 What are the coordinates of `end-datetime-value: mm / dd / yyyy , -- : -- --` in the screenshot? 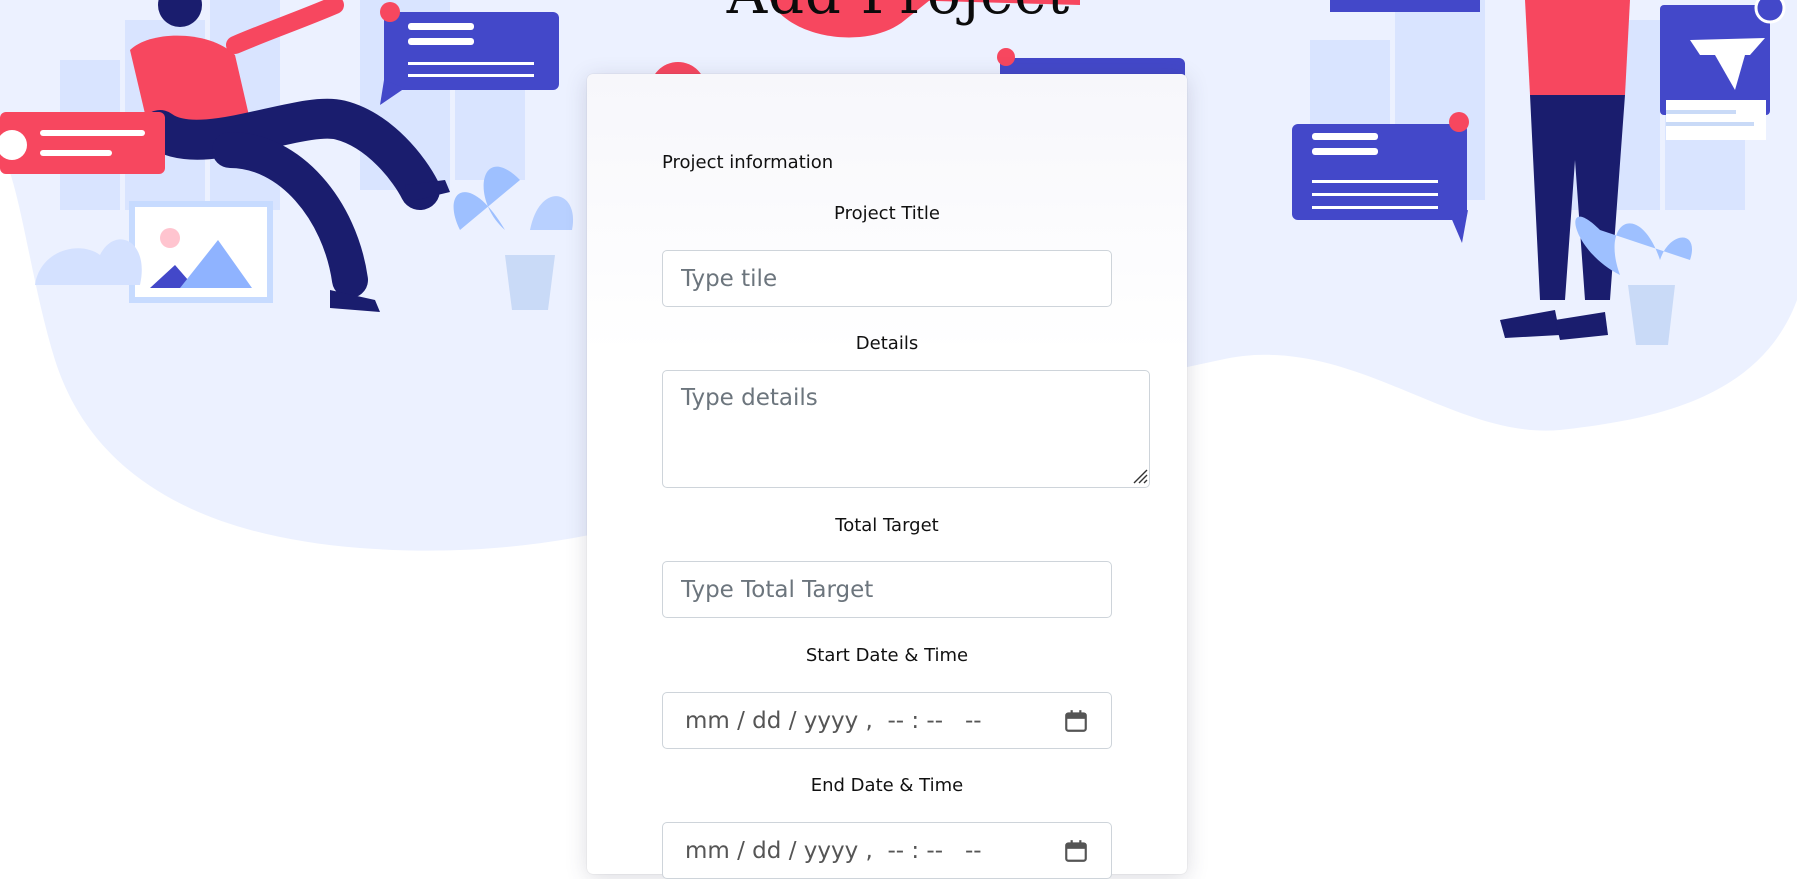 It's located at (833, 850).